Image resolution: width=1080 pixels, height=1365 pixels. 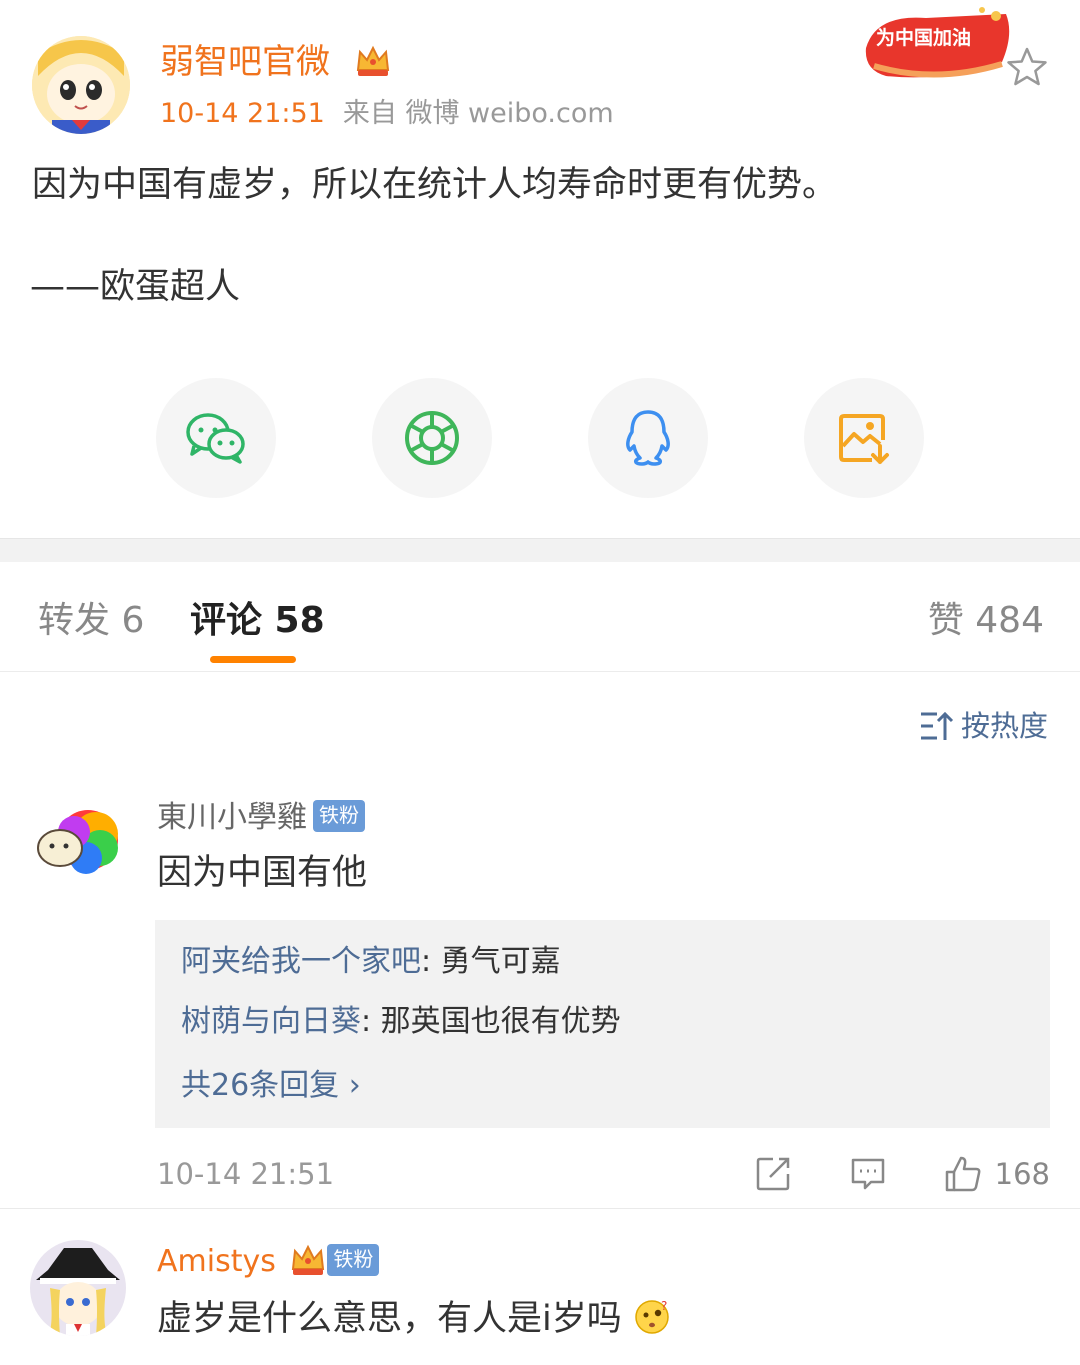 I want to click on tab-comment: 评论 58, so click(x=257, y=621).